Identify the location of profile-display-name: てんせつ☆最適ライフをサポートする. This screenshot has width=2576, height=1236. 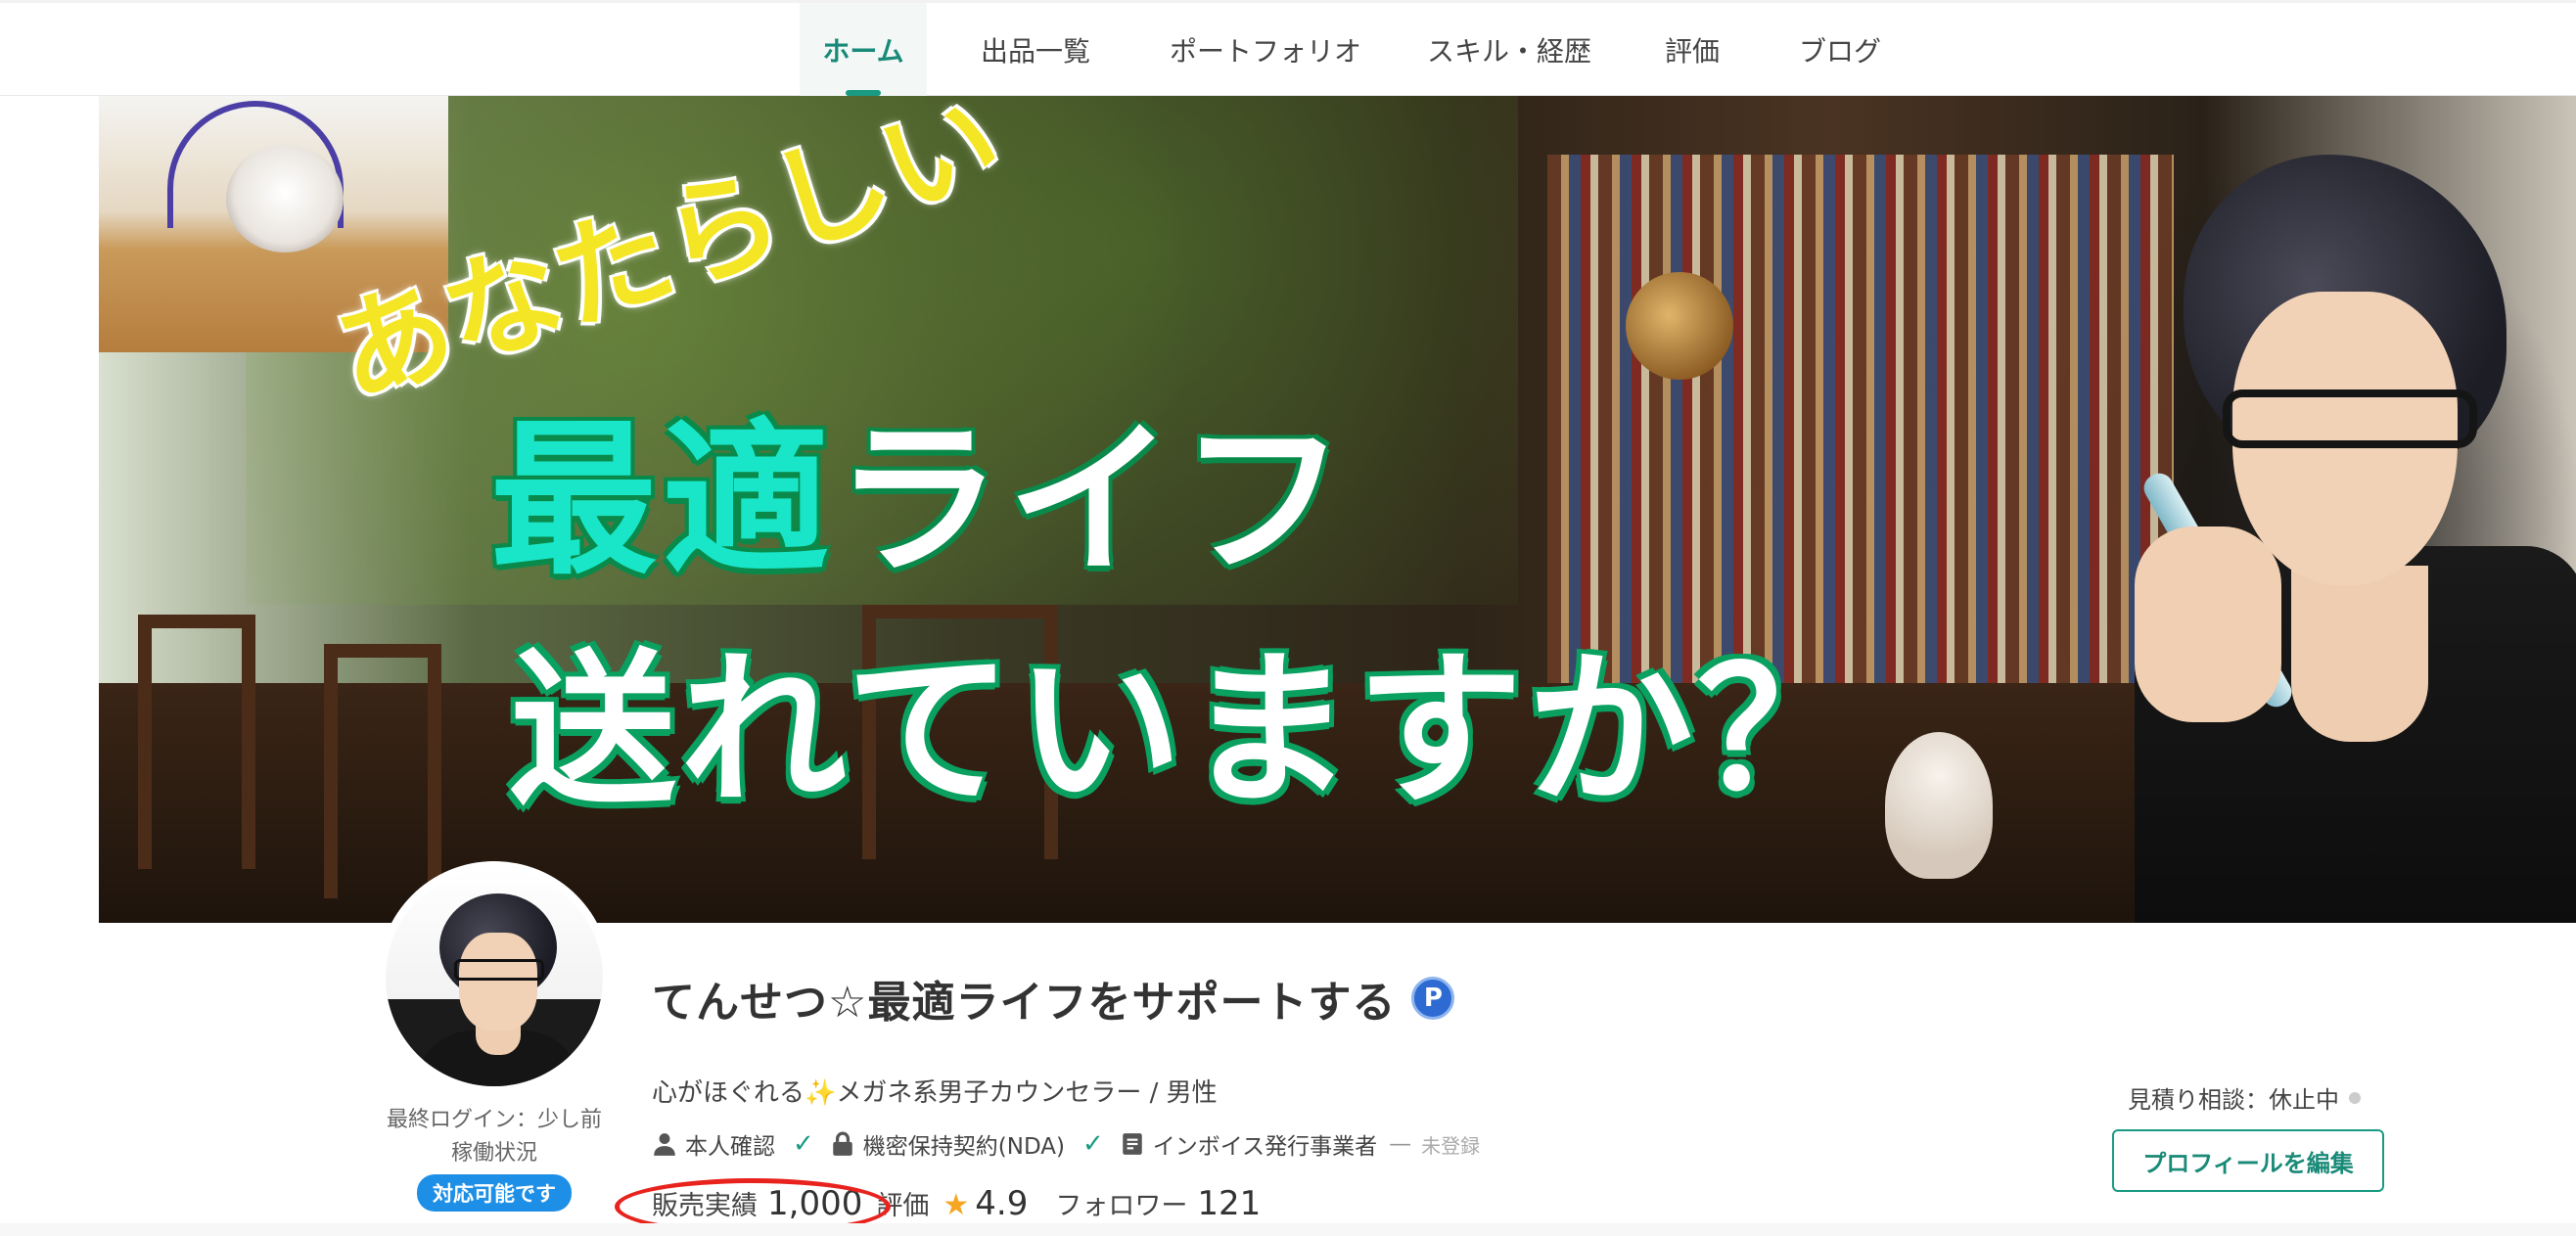
(1025, 1003).